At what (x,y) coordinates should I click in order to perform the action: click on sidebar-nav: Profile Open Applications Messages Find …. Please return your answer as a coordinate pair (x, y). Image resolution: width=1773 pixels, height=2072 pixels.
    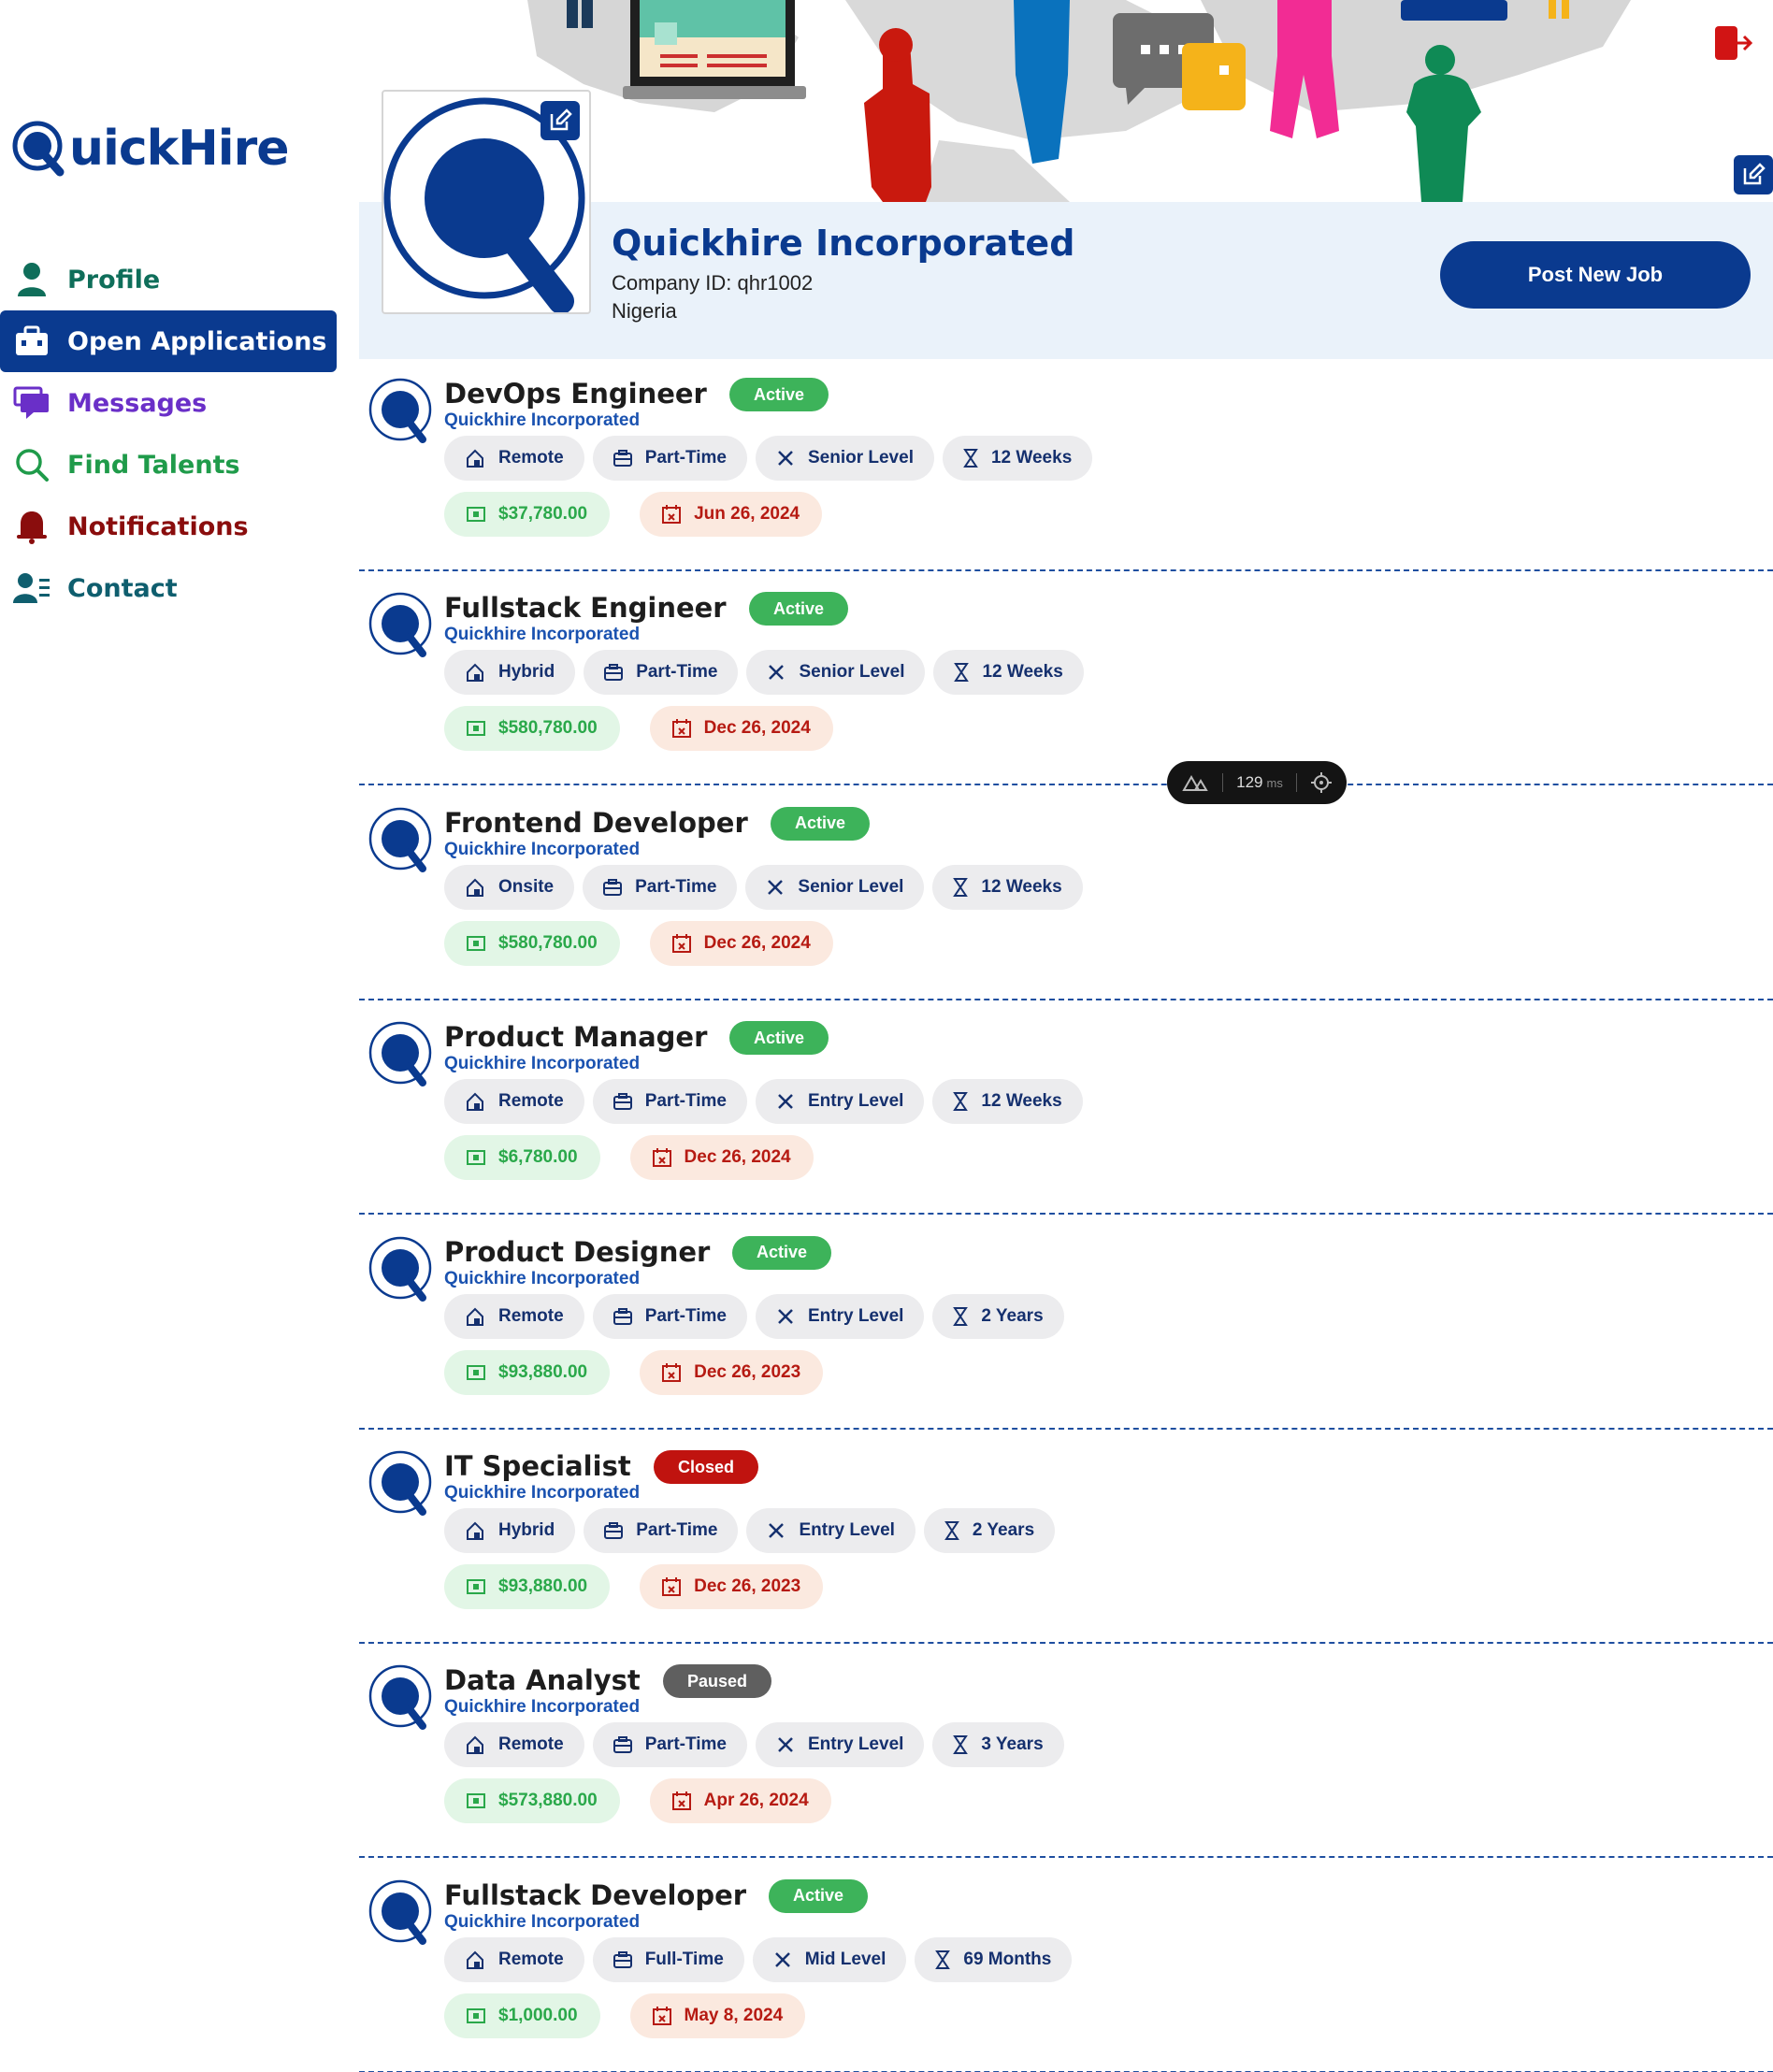
    Looking at the image, I should click on (168, 434).